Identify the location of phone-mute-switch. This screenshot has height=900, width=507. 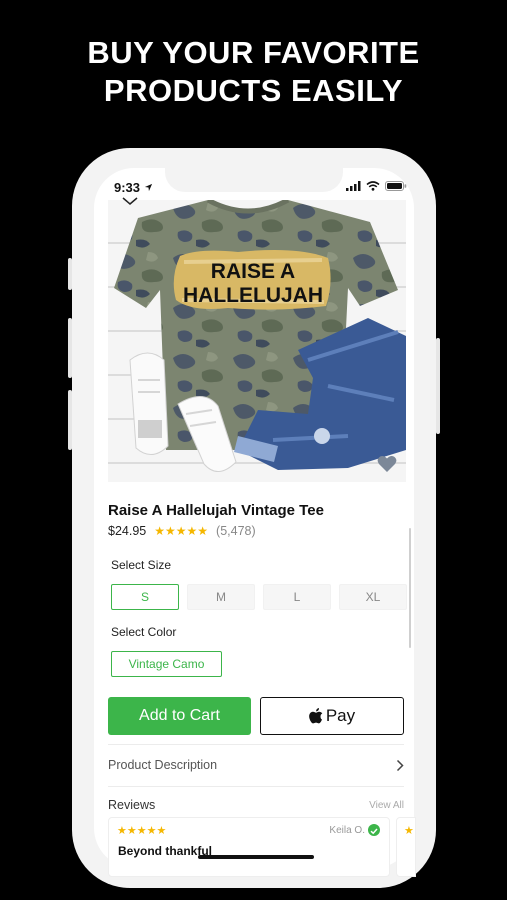
(70, 274).